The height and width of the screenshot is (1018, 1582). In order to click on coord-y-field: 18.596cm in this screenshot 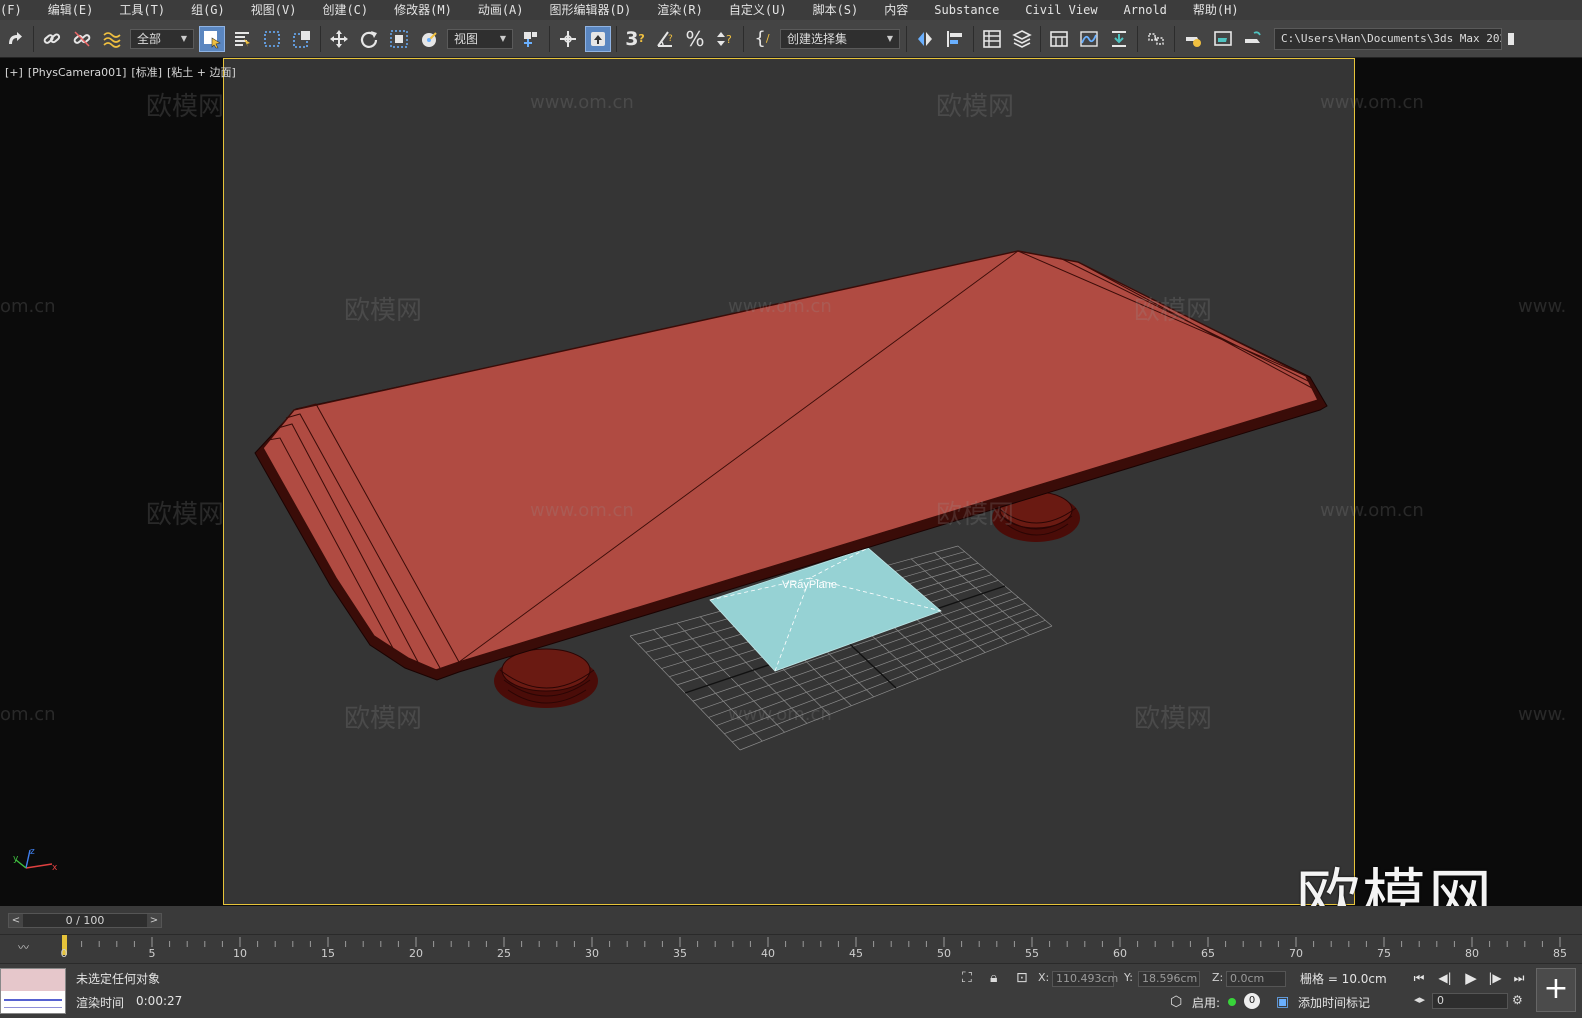, I will do `click(1169, 979)`.